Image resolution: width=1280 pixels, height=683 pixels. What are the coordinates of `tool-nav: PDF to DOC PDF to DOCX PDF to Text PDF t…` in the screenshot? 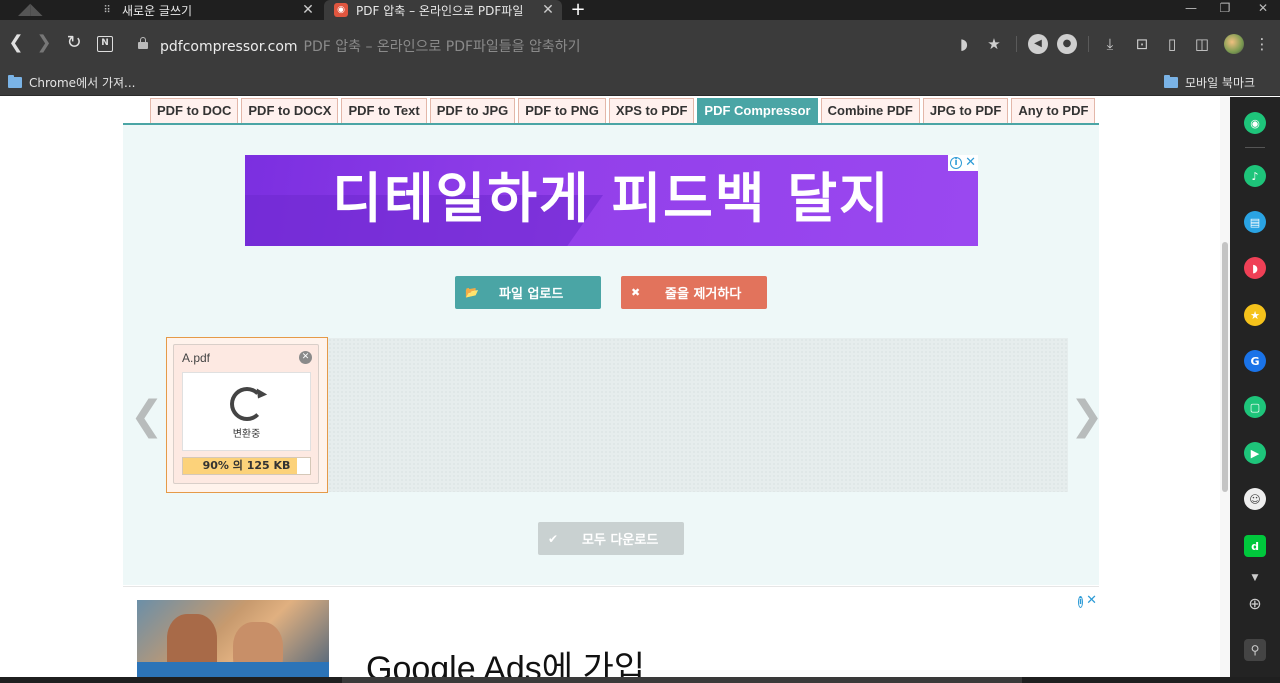 It's located at (624, 111).